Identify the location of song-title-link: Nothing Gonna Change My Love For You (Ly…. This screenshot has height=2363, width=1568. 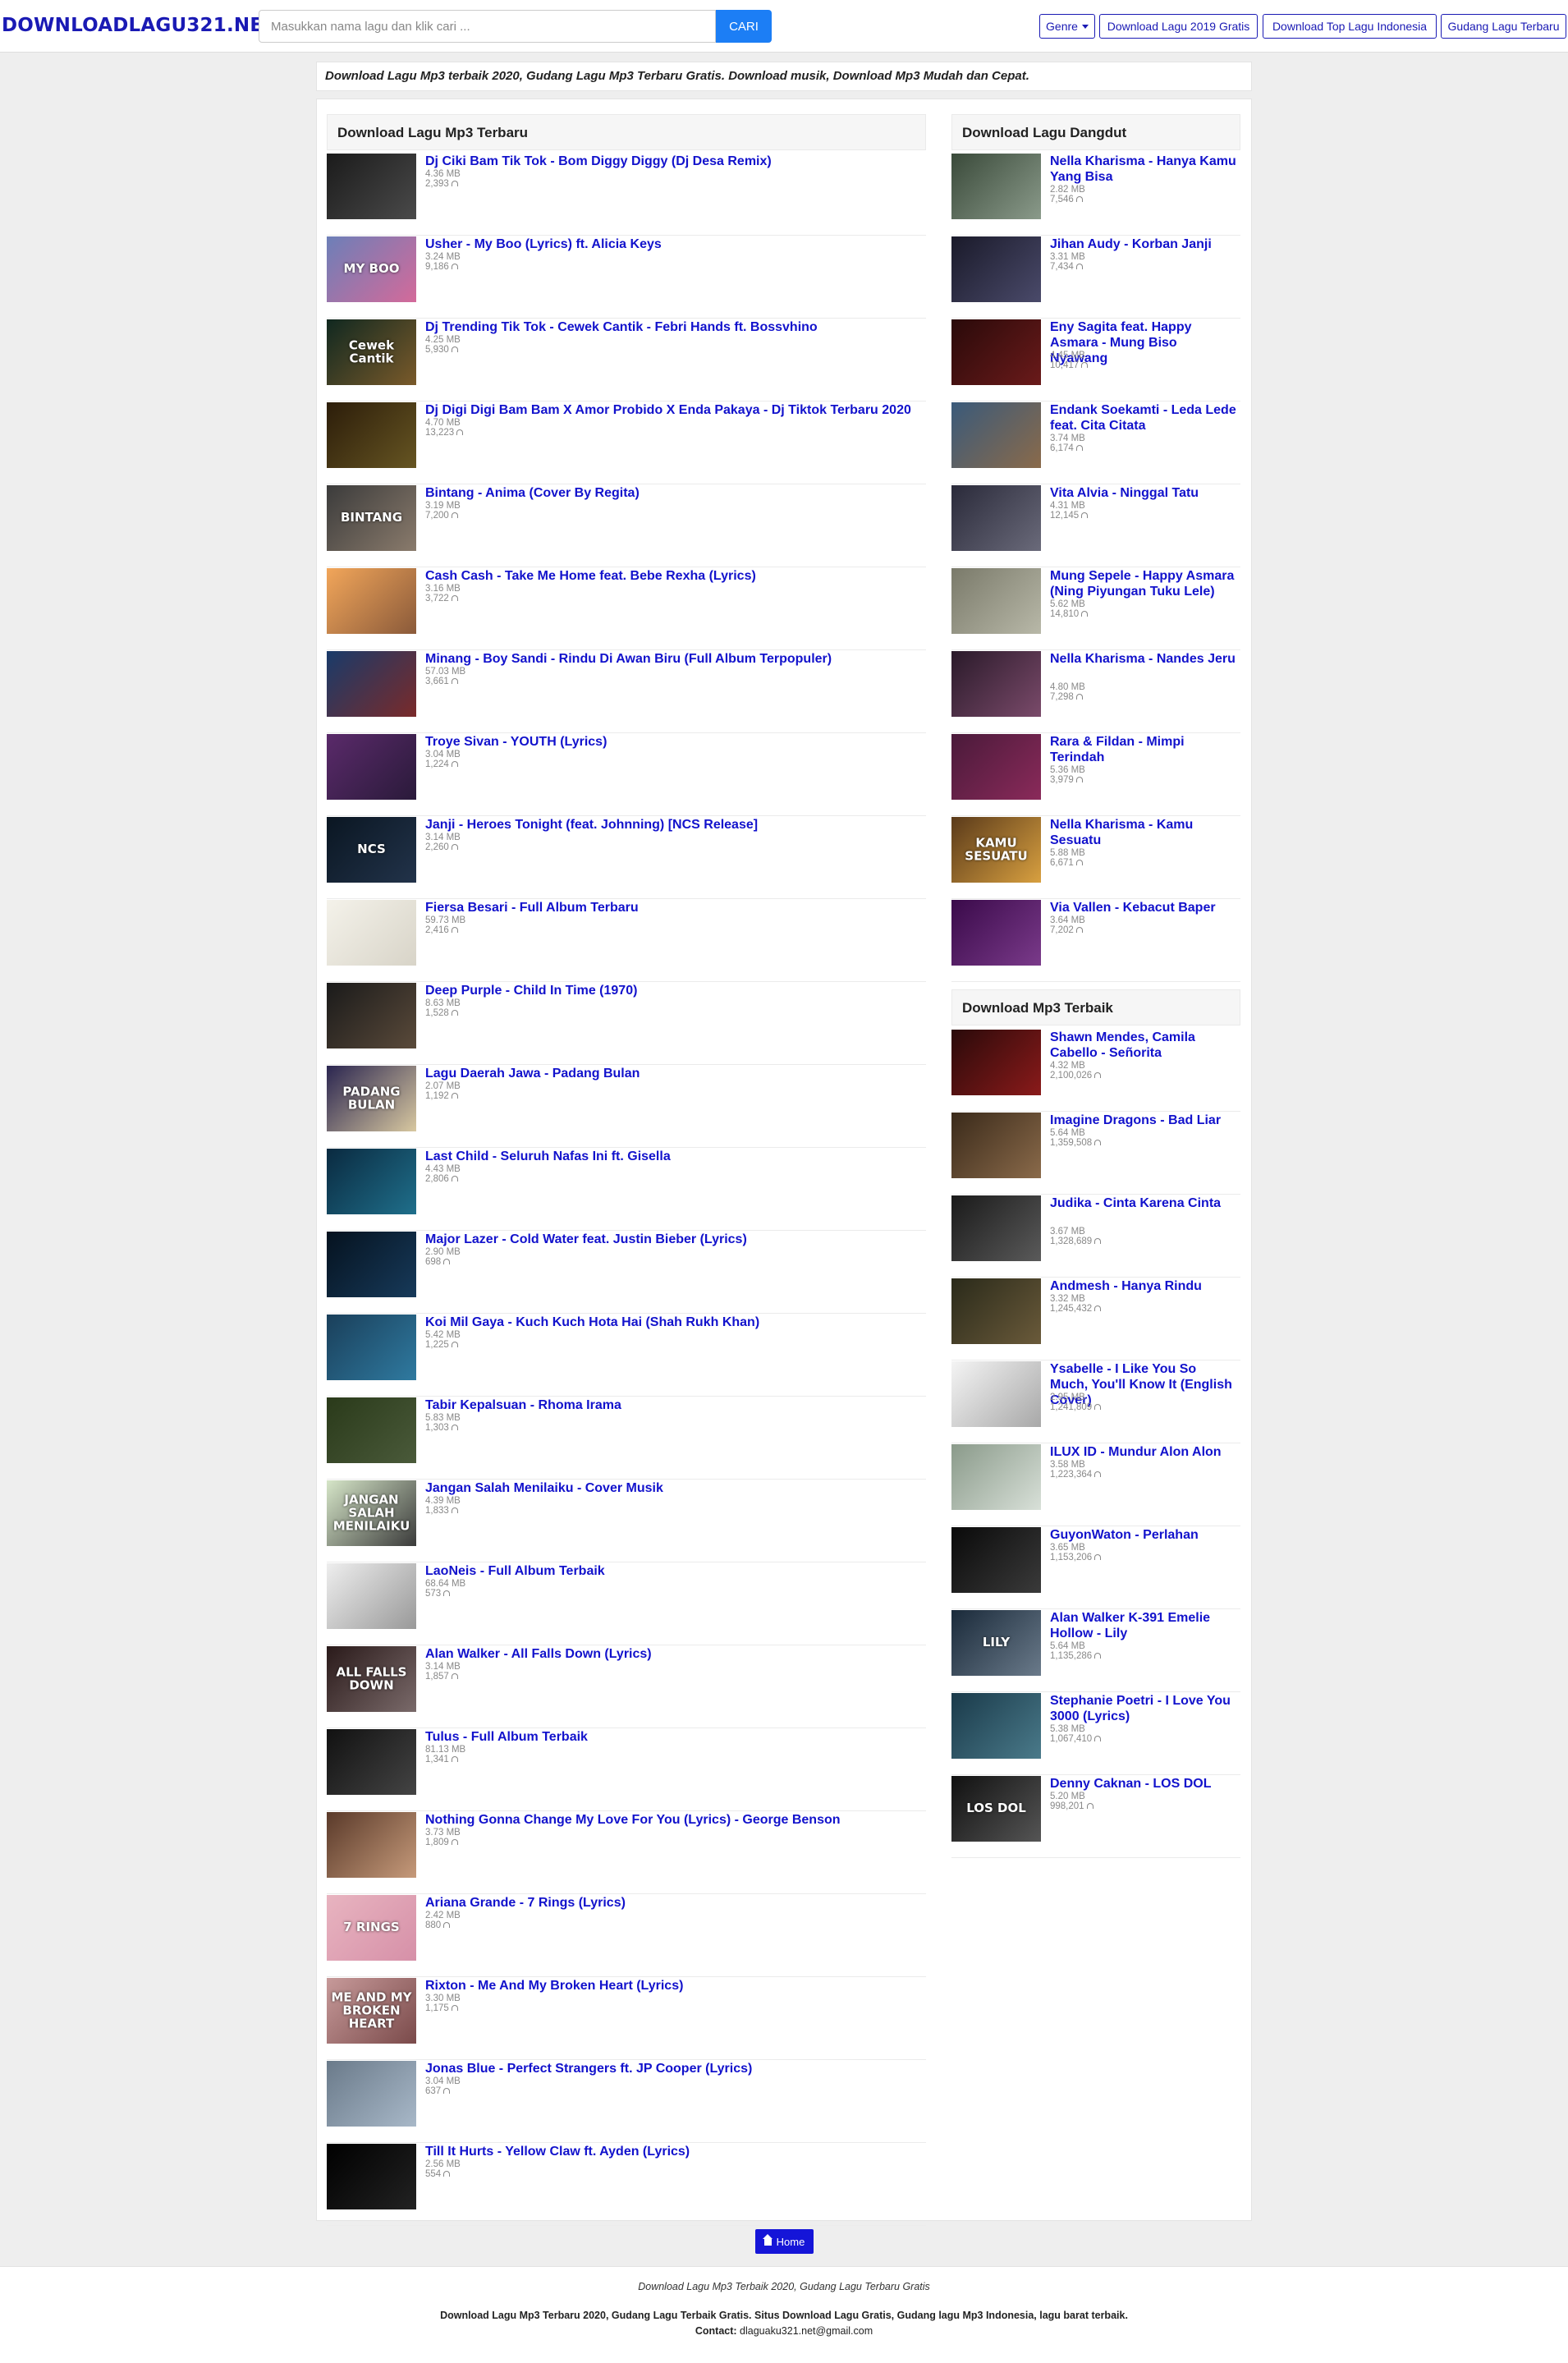
(673, 1820).